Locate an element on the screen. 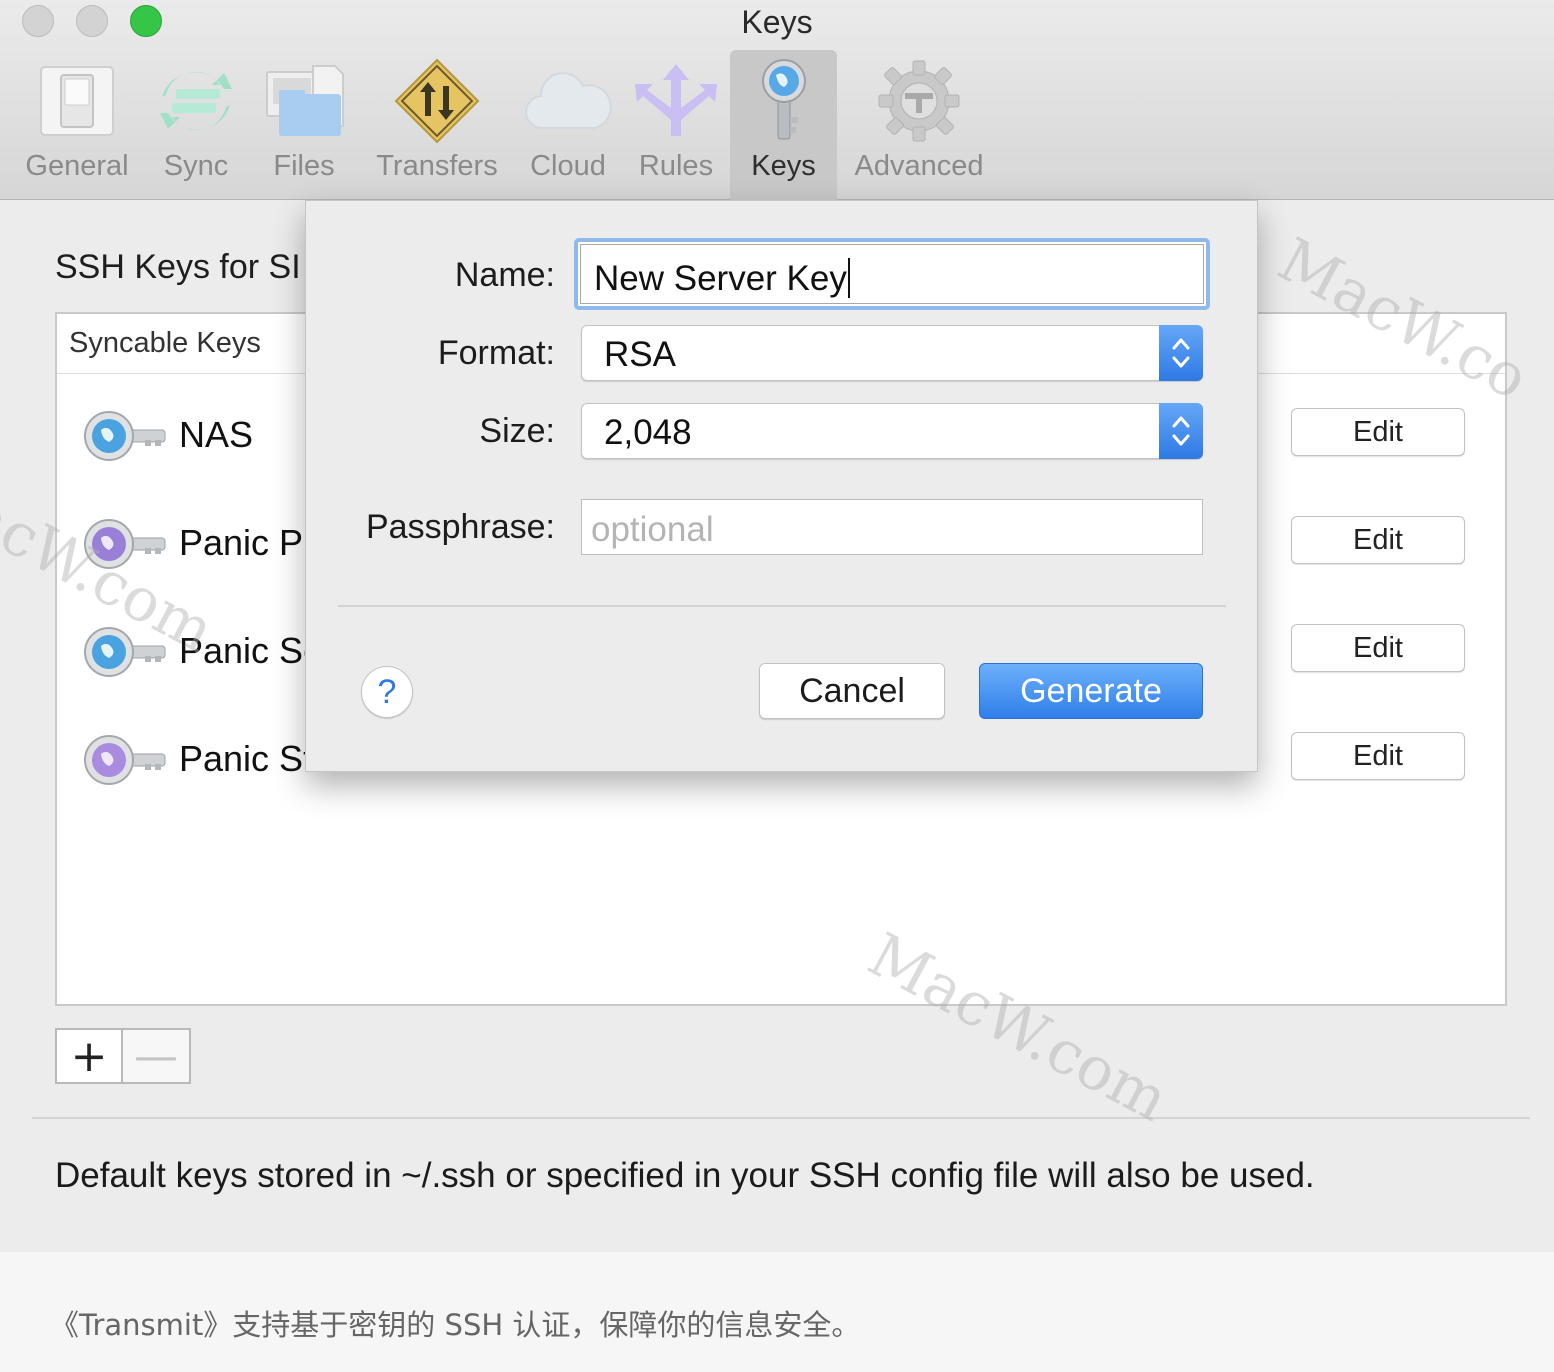 The height and width of the screenshot is (1372, 1554). toolbar-label: Sync is located at coordinates (196, 166).